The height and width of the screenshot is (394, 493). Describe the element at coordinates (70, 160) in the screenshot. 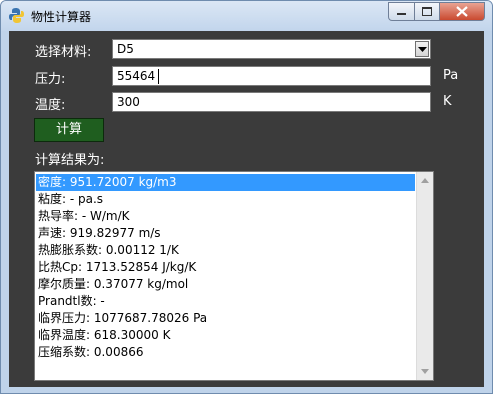

I see `results-label: 计算结果为:` at that location.